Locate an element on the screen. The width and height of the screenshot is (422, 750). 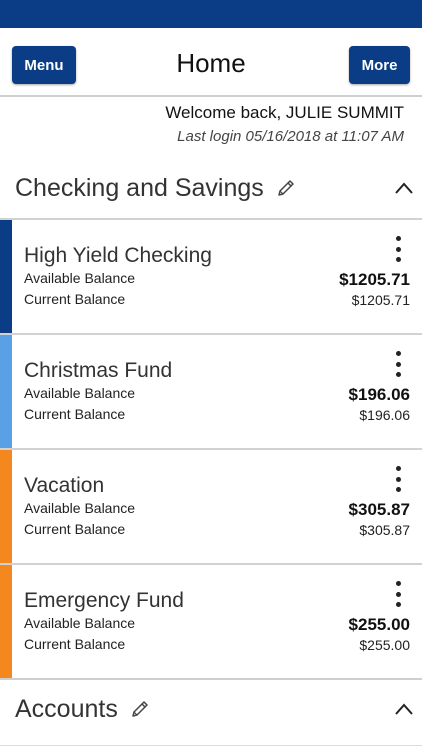
available-balance-value: $255.00 is located at coordinates (379, 624).